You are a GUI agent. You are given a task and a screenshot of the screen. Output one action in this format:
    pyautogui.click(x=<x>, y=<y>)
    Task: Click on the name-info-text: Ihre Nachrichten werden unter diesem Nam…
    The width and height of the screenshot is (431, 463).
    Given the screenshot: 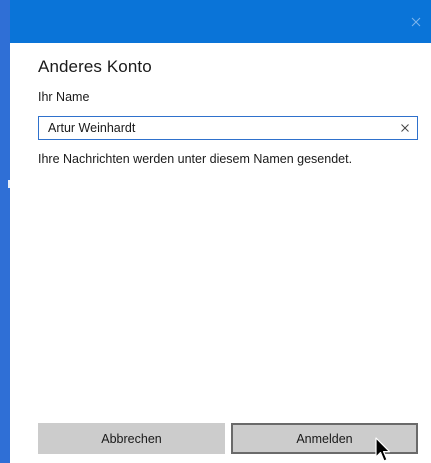 What is the action you would take?
    pyautogui.click(x=195, y=159)
    